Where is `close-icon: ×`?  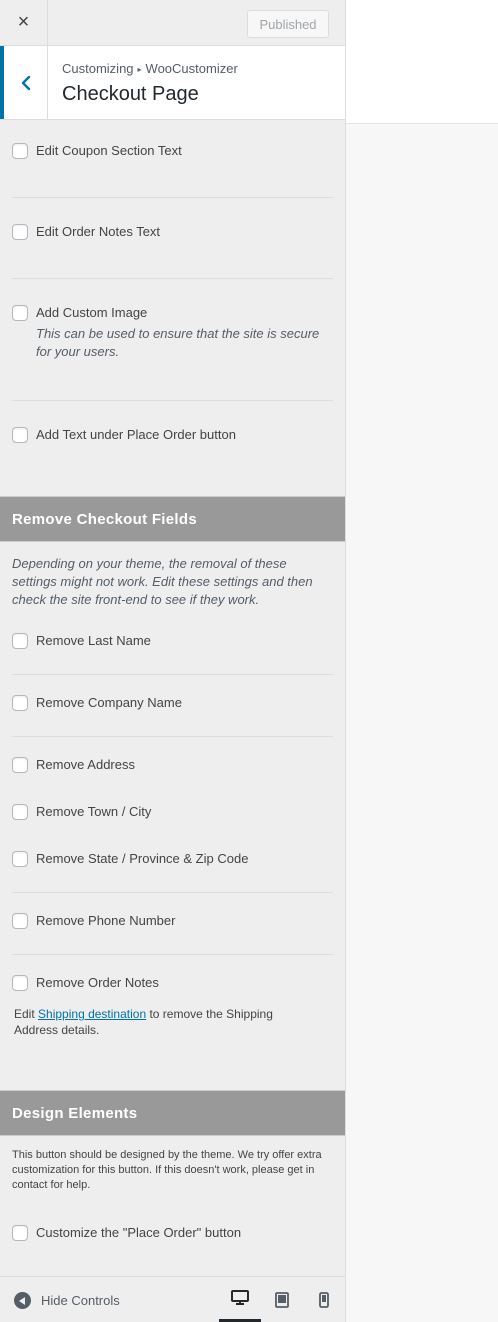
close-icon: × is located at coordinates (23, 22).